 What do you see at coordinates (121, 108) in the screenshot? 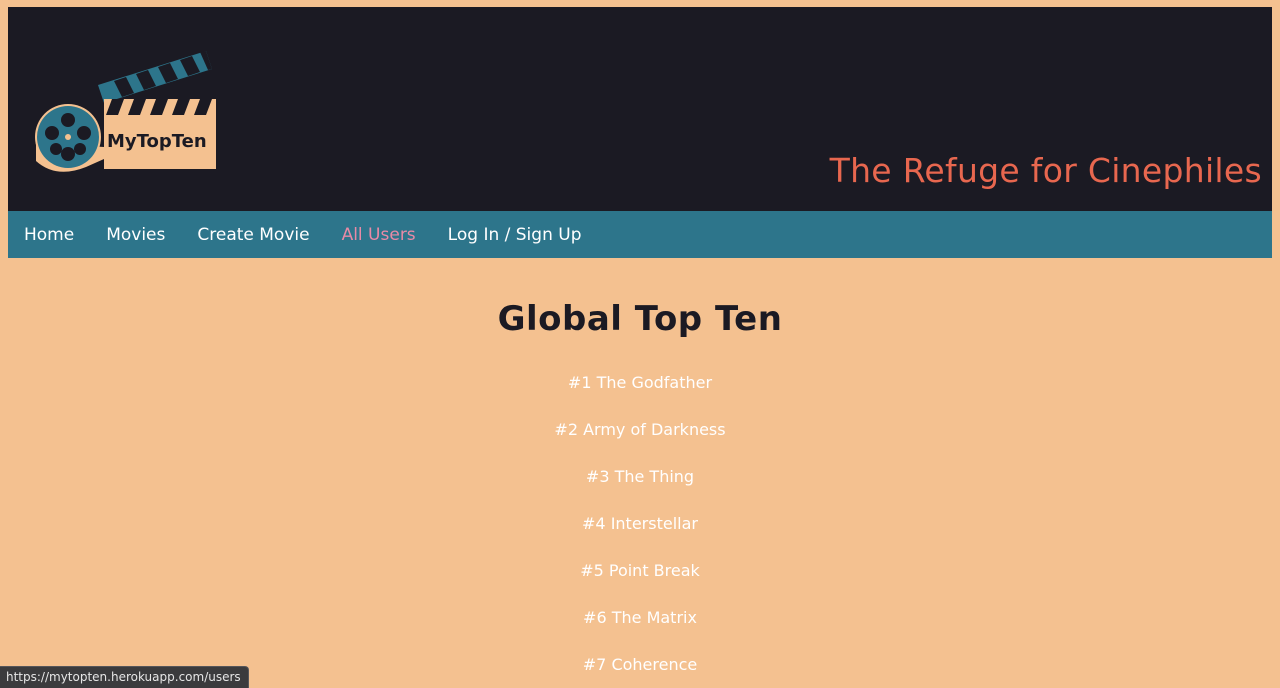
I see `site-logo: MyTopTen` at bounding box center [121, 108].